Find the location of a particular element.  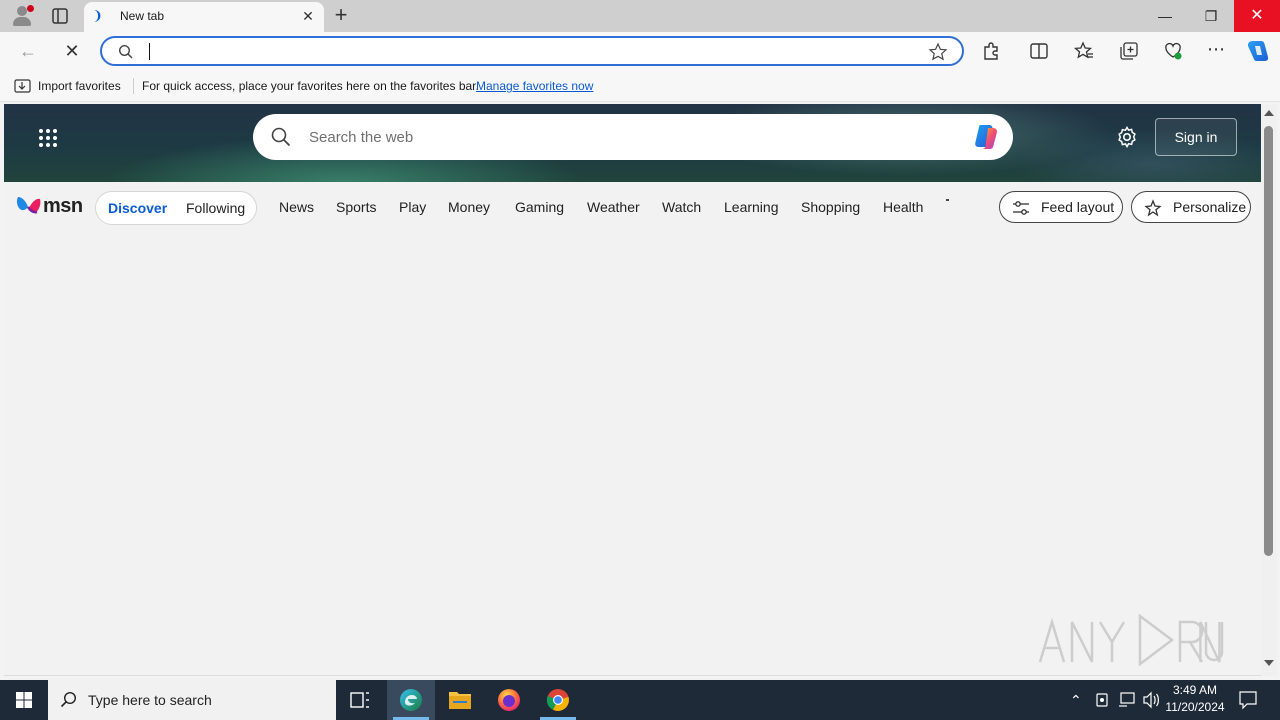

nav-money: Money is located at coordinates (469, 207).